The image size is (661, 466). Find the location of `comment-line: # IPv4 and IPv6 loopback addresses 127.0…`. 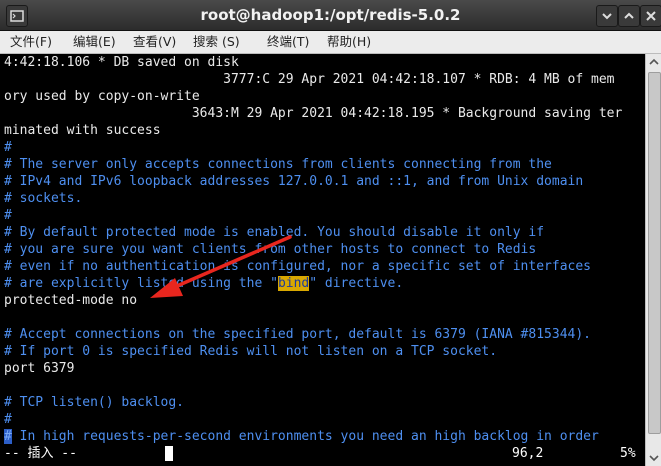

comment-line: # IPv4 and IPv6 loopback addresses 127.0… is located at coordinates (294, 181).